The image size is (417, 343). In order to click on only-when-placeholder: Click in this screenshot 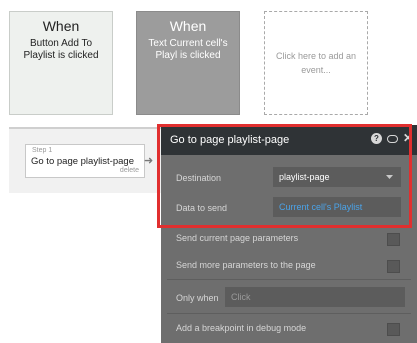, I will do `click(241, 297)`.